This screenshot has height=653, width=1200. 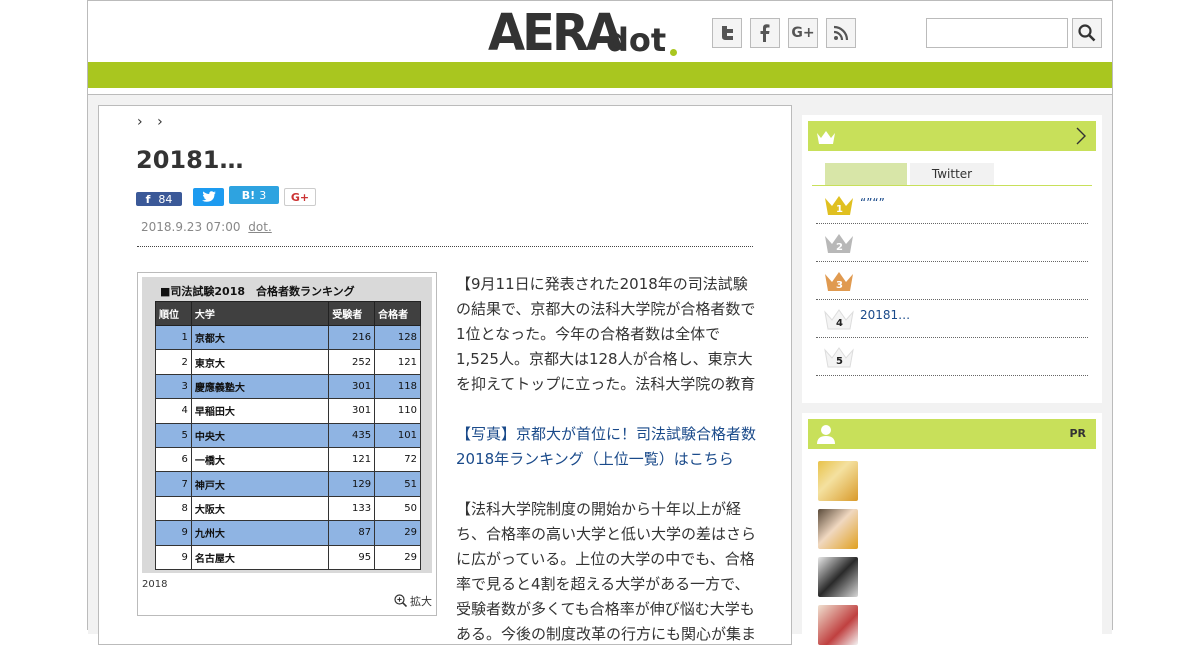 What do you see at coordinates (288, 411) in the screenshot?
I see `table-row: 4 早稲田大 301 110` at bounding box center [288, 411].